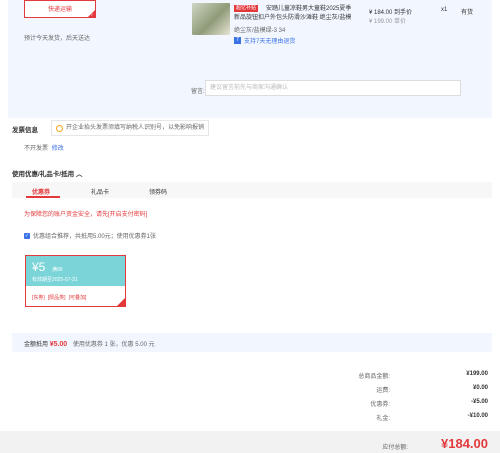  I want to click on coupon-section-title: 使用优惠/礼品卡/抵用 ︿, so click(47, 173).